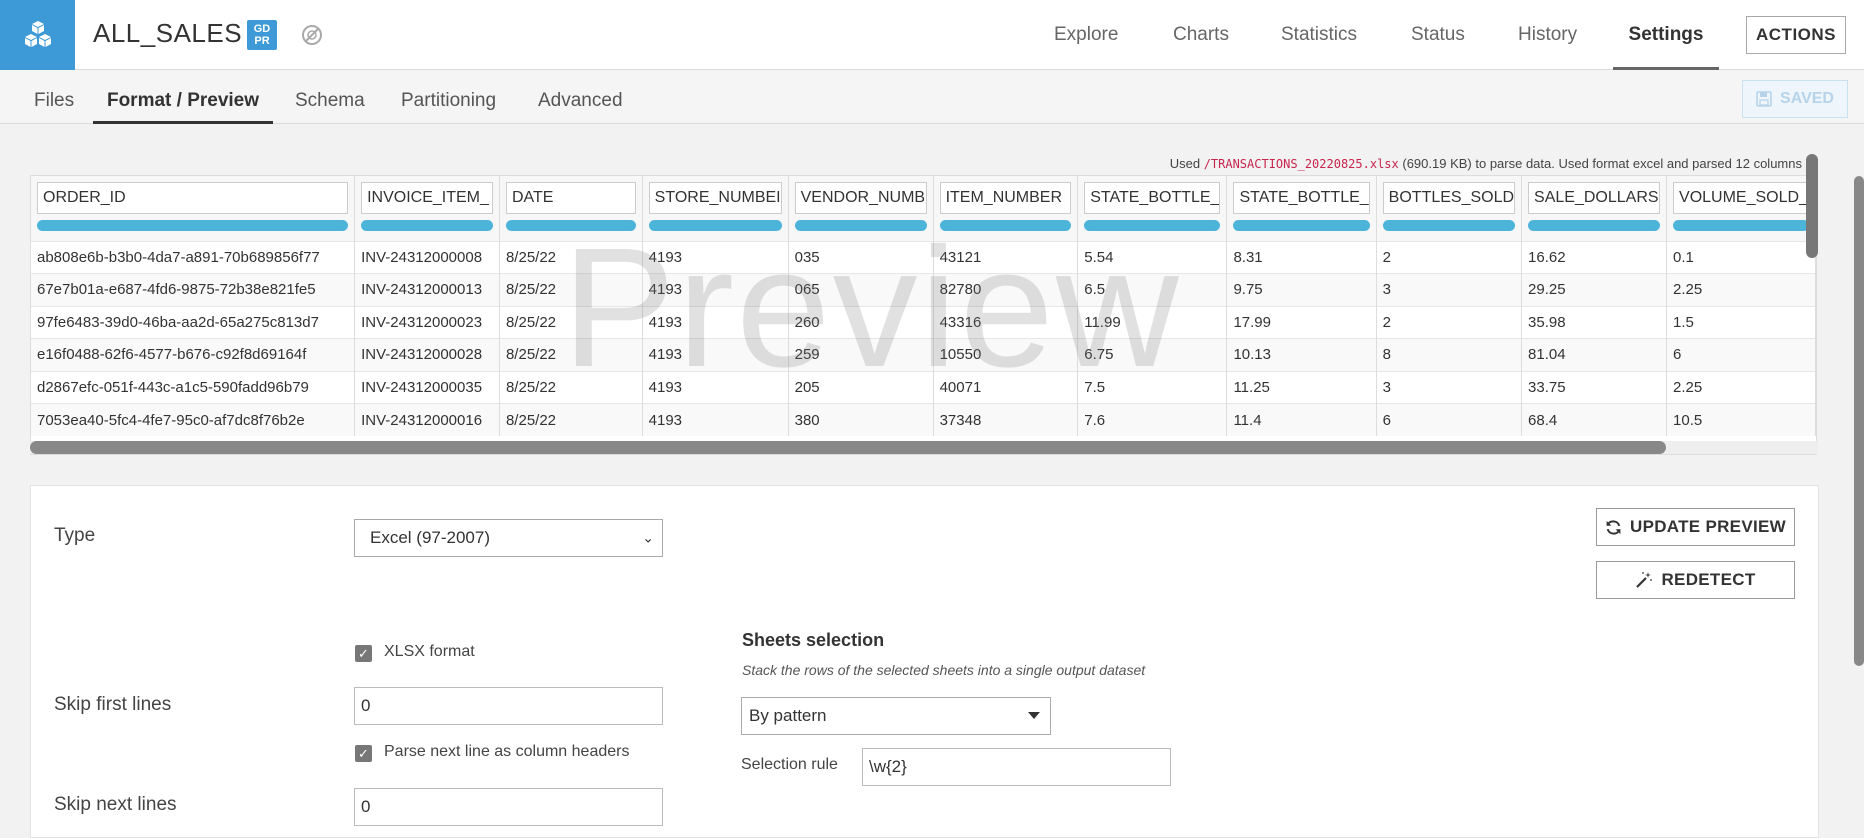  Describe the element at coordinates (1006, 354) in the screenshot. I see `table-cell: 10550` at that location.